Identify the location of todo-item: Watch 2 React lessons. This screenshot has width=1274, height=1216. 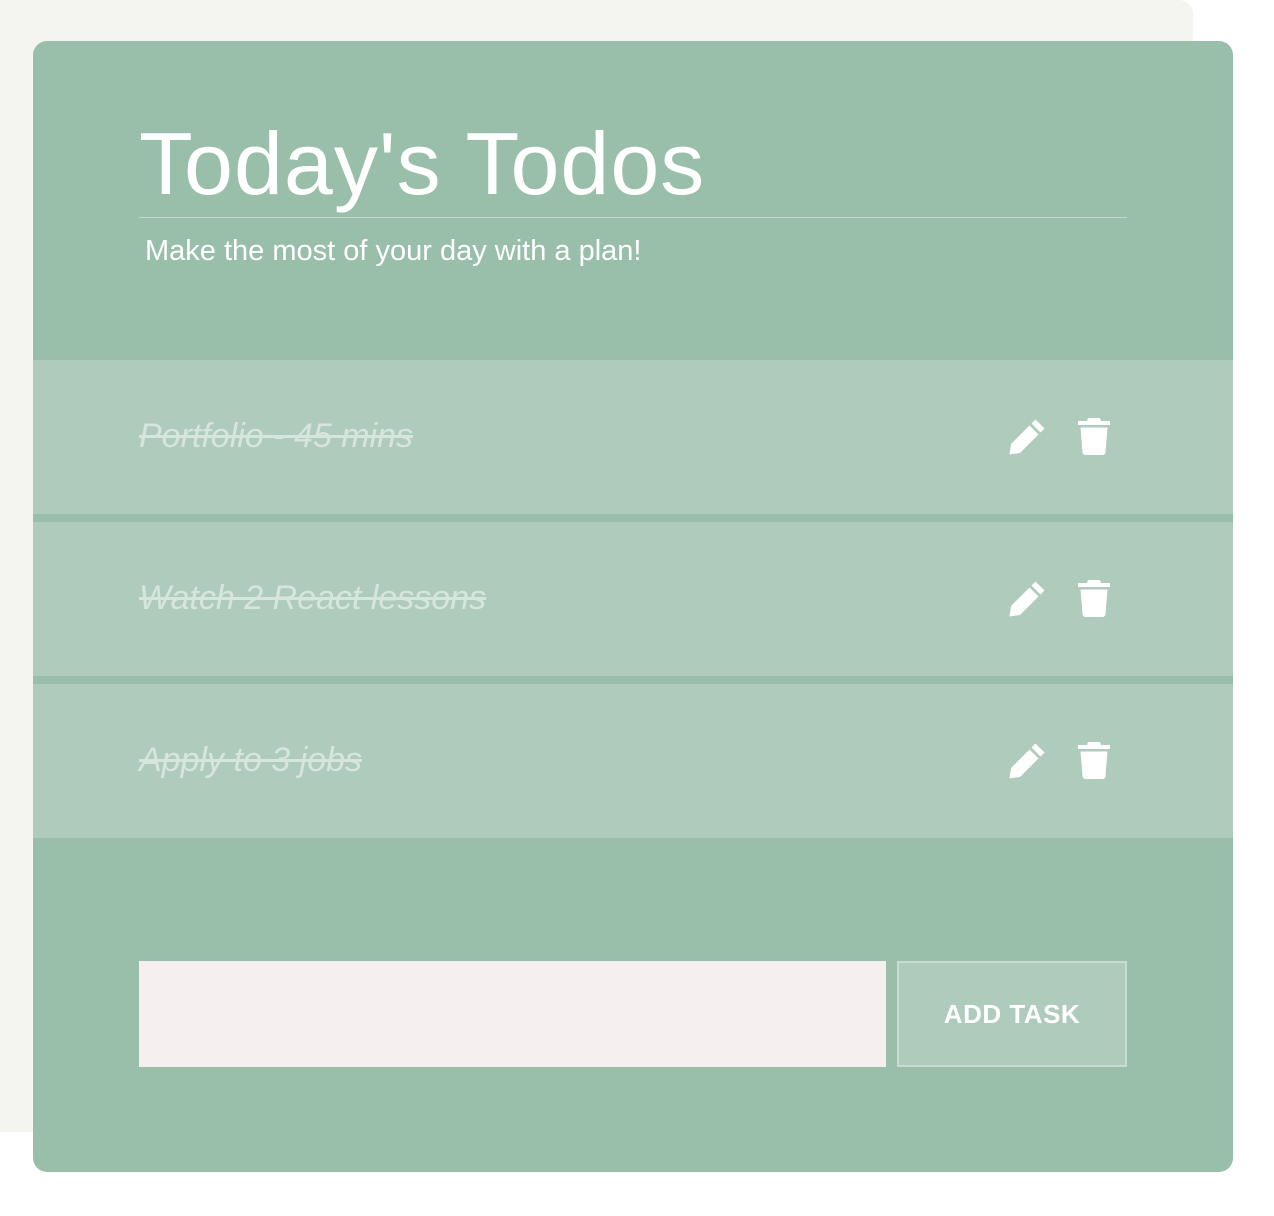
(633, 599).